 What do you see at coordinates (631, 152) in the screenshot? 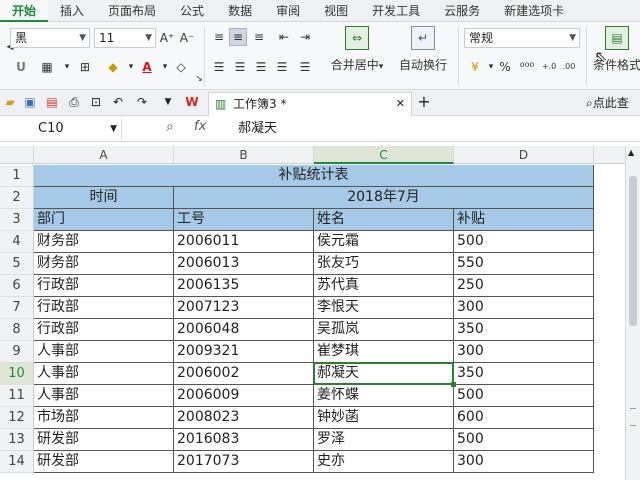
I see `scroll-up-icon: ▲` at bounding box center [631, 152].